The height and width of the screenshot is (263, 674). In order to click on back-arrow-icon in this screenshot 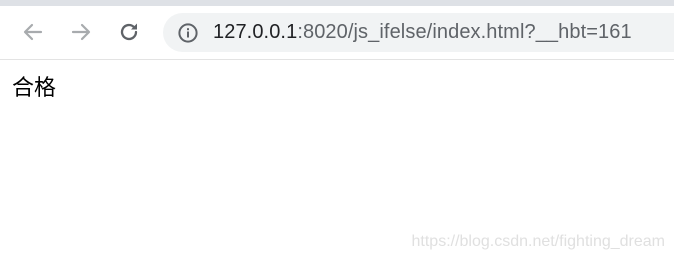, I will do `click(33, 32)`.